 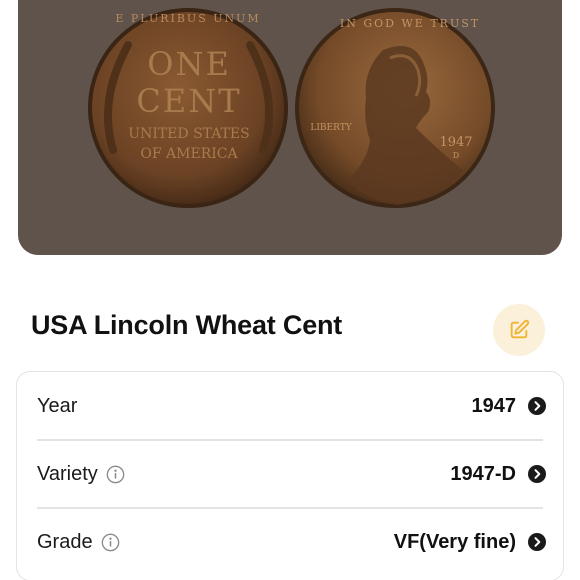 What do you see at coordinates (187, 325) in the screenshot?
I see `coin-title: USA Lincoln Wheat Cent` at bounding box center [187, 325].